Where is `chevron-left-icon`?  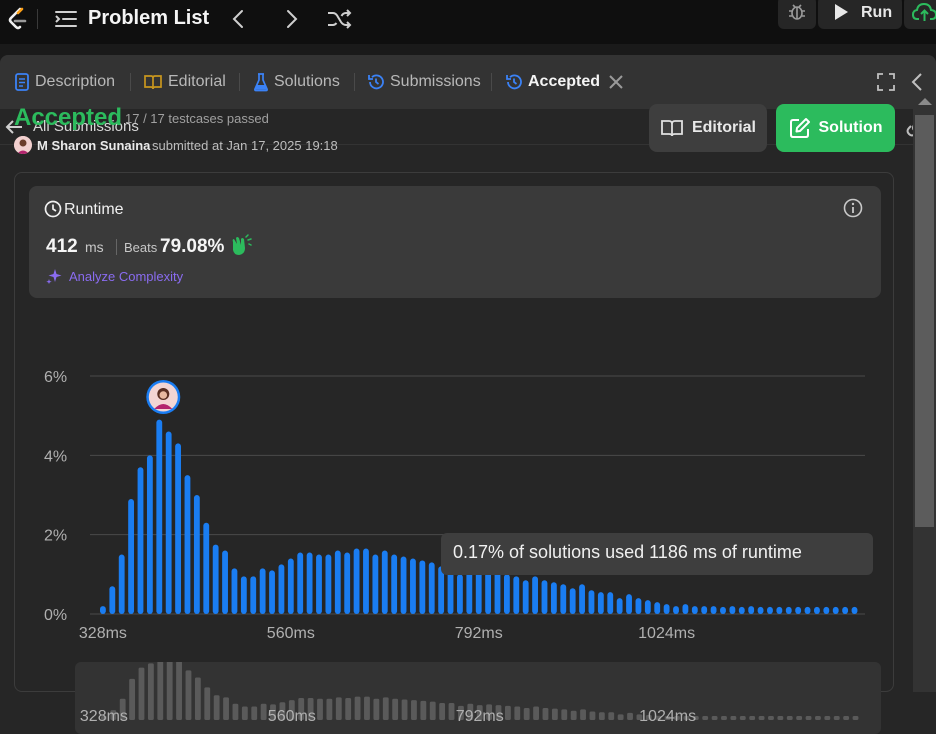
chevron-left-icon is located at coordinates (239, 19).